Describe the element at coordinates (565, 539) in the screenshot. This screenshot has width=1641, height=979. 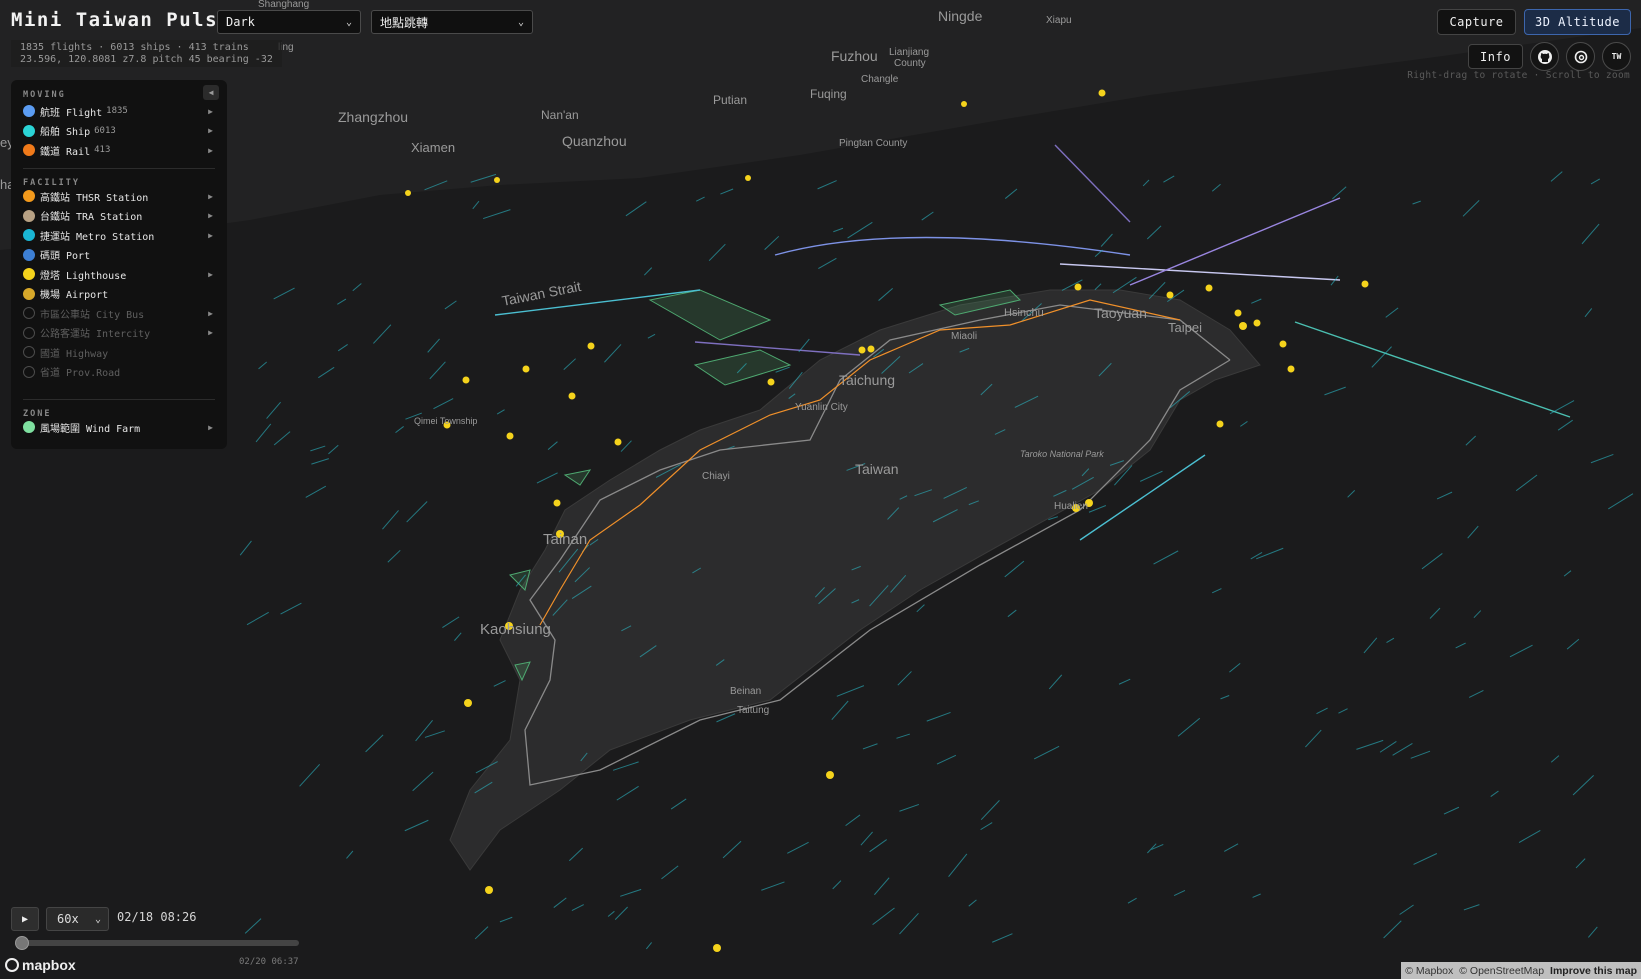
I see `label-tainan: Tainan` at that location.